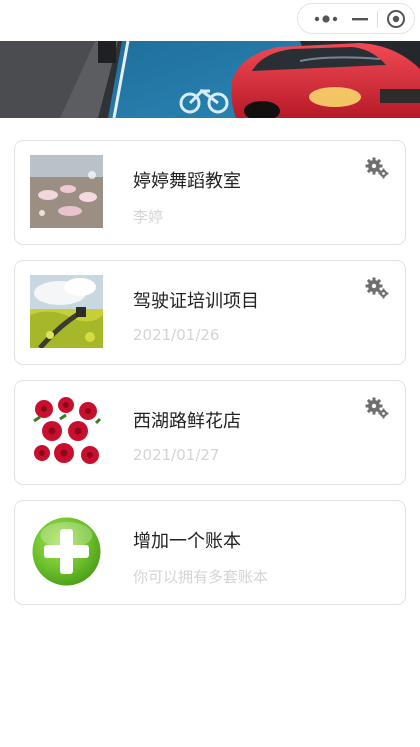 The width and height of the screenshot is (420, 747). What do you see at coordinates (396, 18) in the screenshot?
I see `target-close-icon` at bounding box center [396, 18].